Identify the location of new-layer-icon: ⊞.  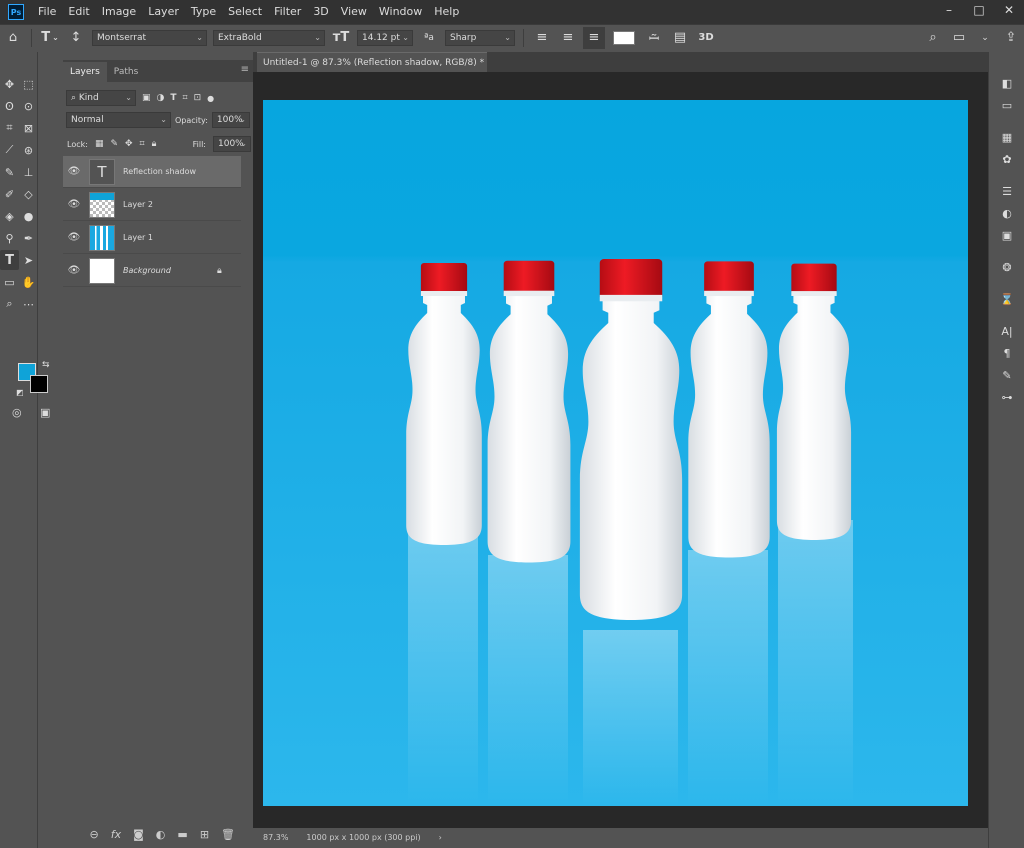
(204, 834).